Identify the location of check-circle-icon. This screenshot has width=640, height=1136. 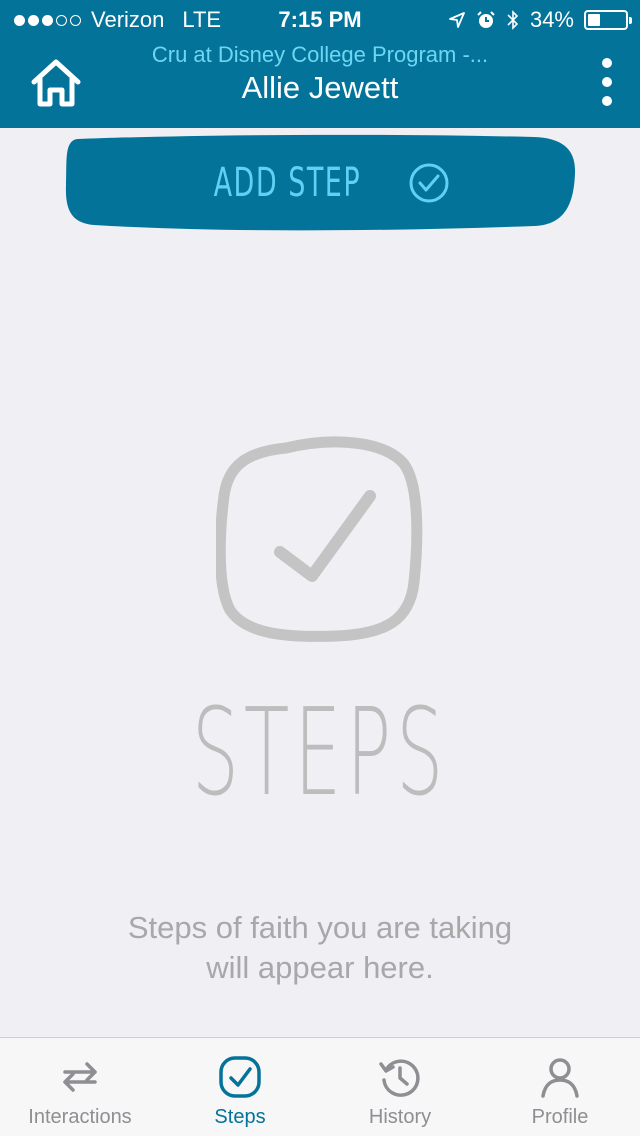
(429, 183).